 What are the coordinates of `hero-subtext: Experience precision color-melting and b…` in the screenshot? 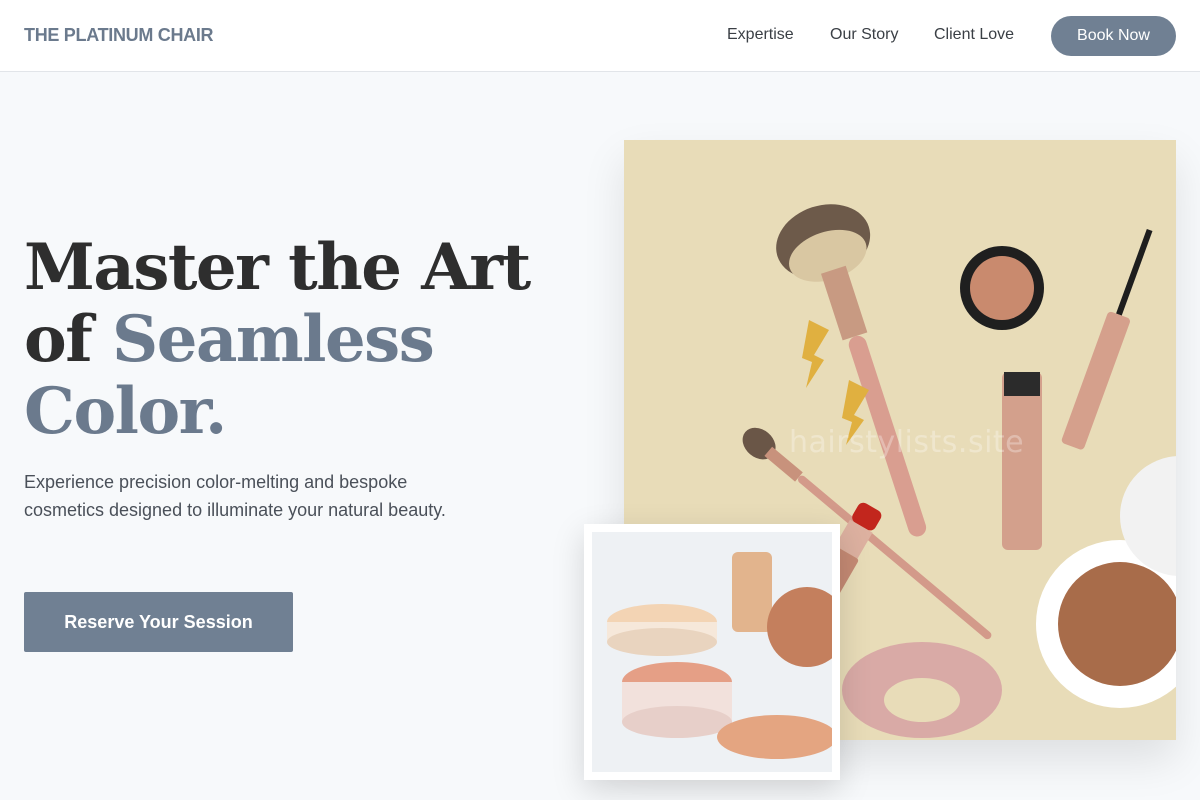 It's located at (235, 496).